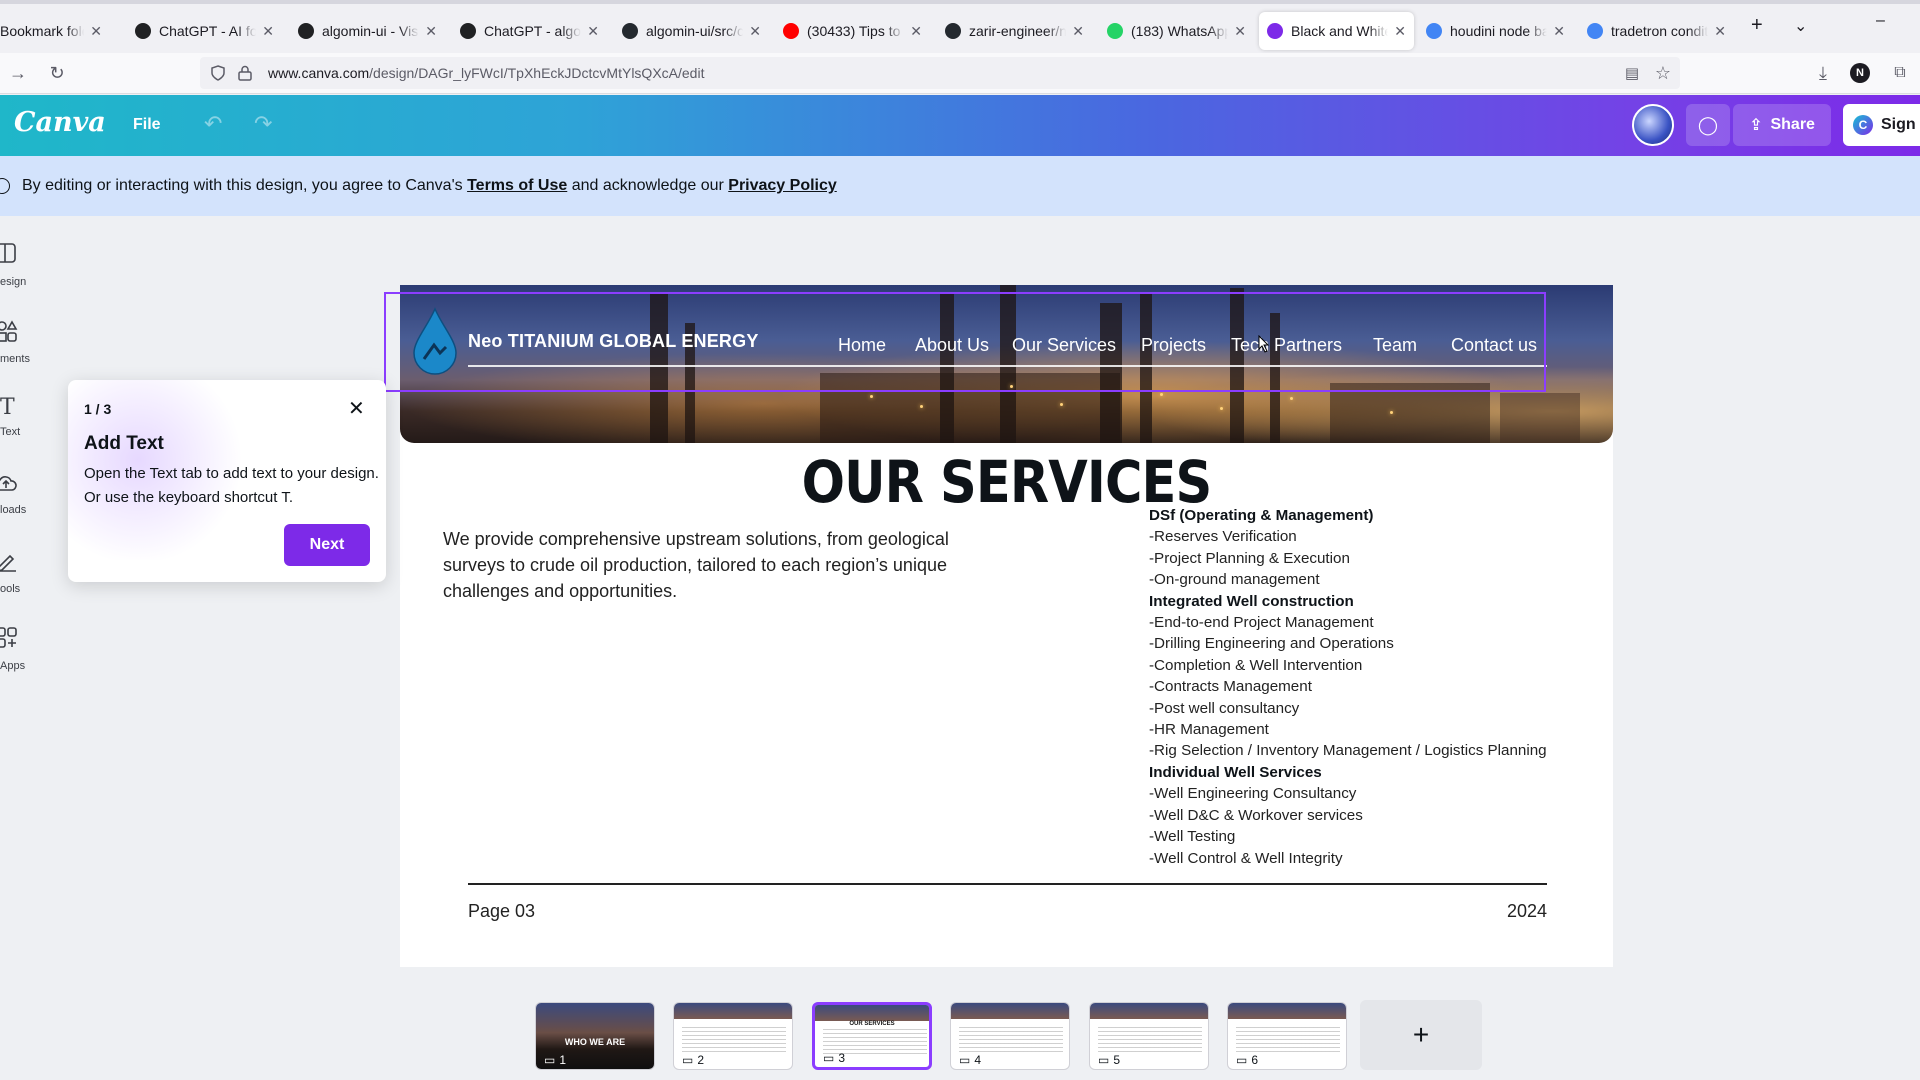 The height and width of the screenshot is (1080, 1920). Describe the element at coordinates (1860, 73) in the screenshot. I see `profile-avatar: N` at that location.